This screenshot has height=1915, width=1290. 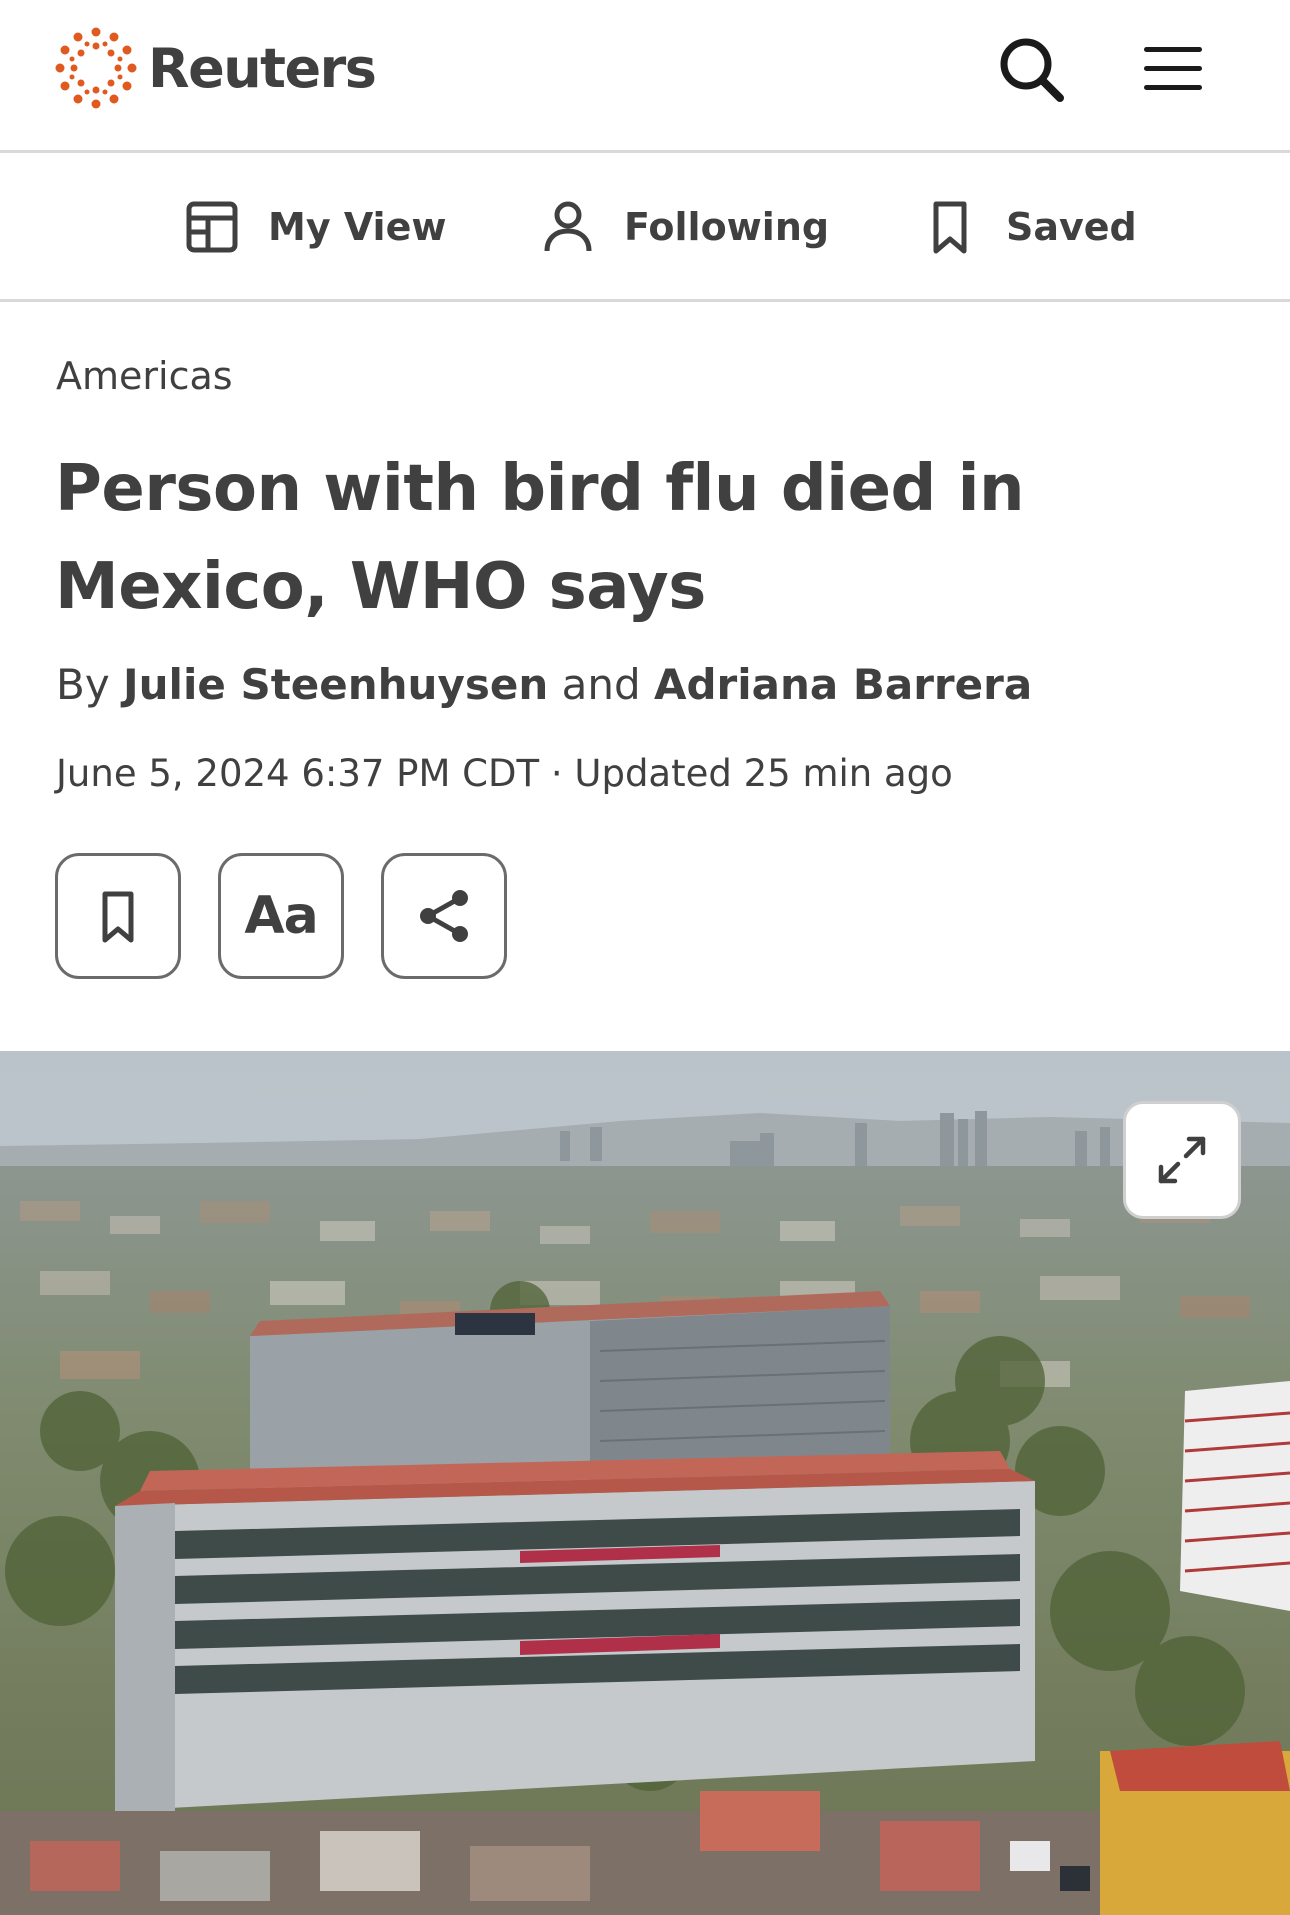 I want to click on search-button, so click(x=1031, y=69).